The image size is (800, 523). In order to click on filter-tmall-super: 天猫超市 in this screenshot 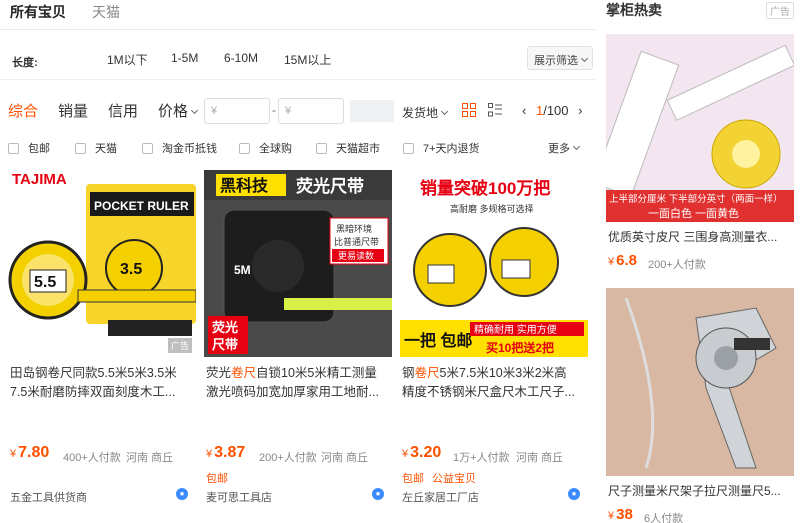, I will do `click(348, 148)`.